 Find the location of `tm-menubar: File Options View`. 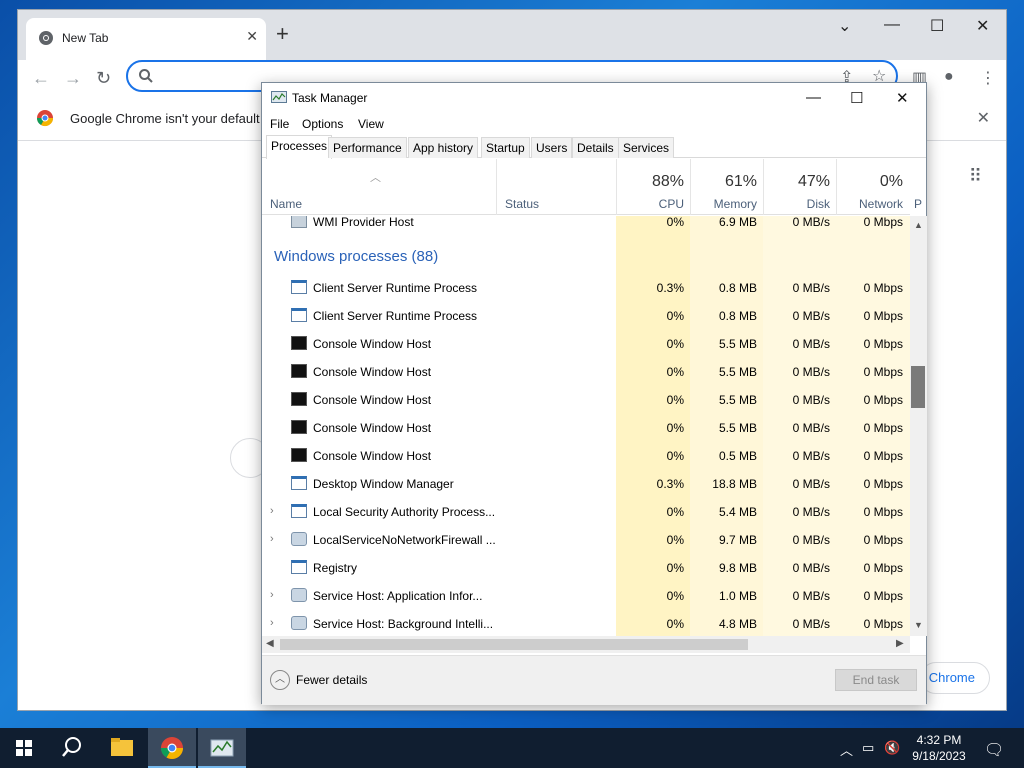

tm-menubar: File Options View is located at coordinates (594, 124).